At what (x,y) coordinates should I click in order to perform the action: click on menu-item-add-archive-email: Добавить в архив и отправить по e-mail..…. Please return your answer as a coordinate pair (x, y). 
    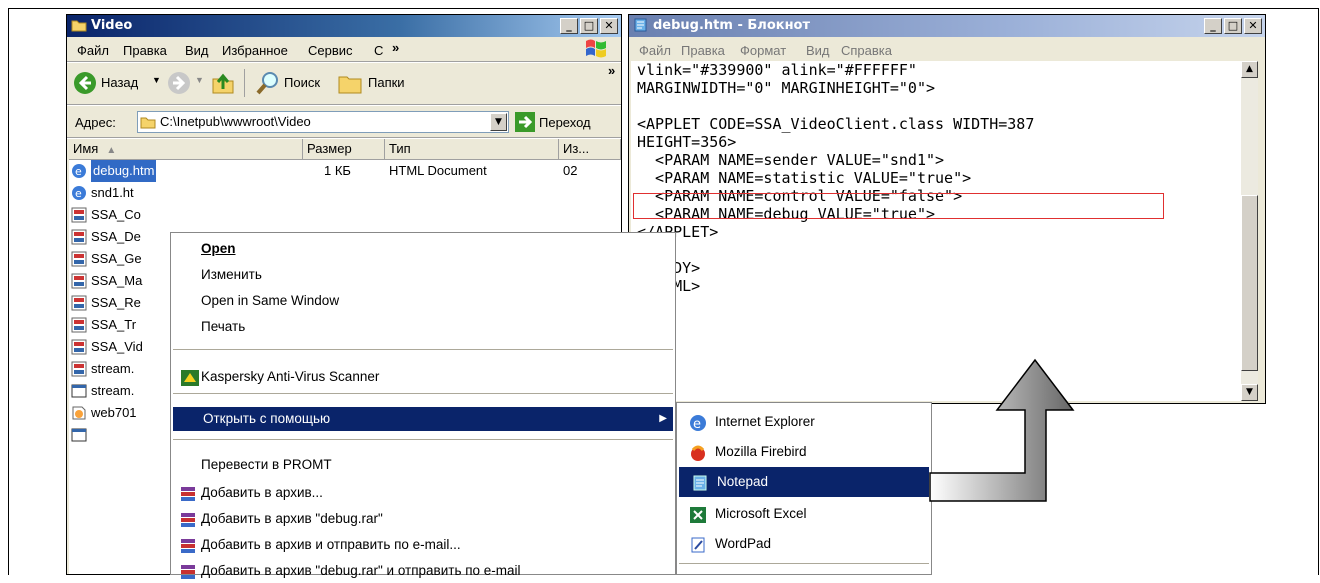
    Looking at the image, I should click on (423, 545).